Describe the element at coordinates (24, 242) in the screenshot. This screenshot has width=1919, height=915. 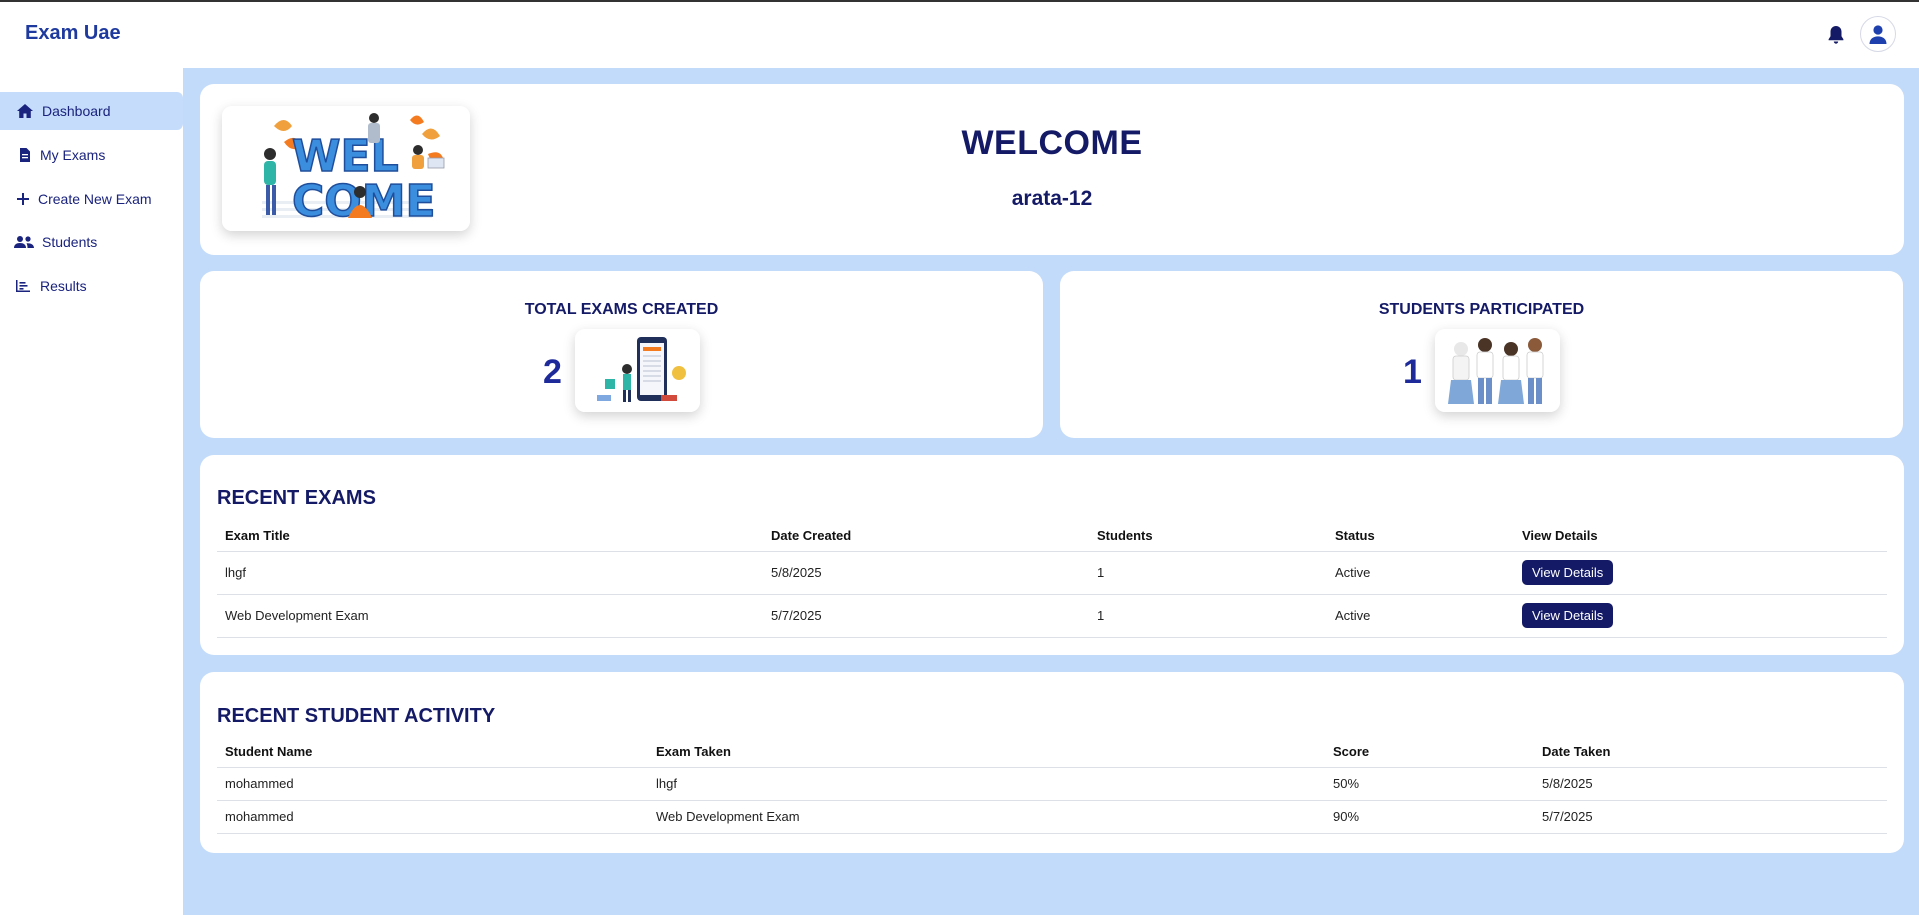
I see `users-icon` at that location.